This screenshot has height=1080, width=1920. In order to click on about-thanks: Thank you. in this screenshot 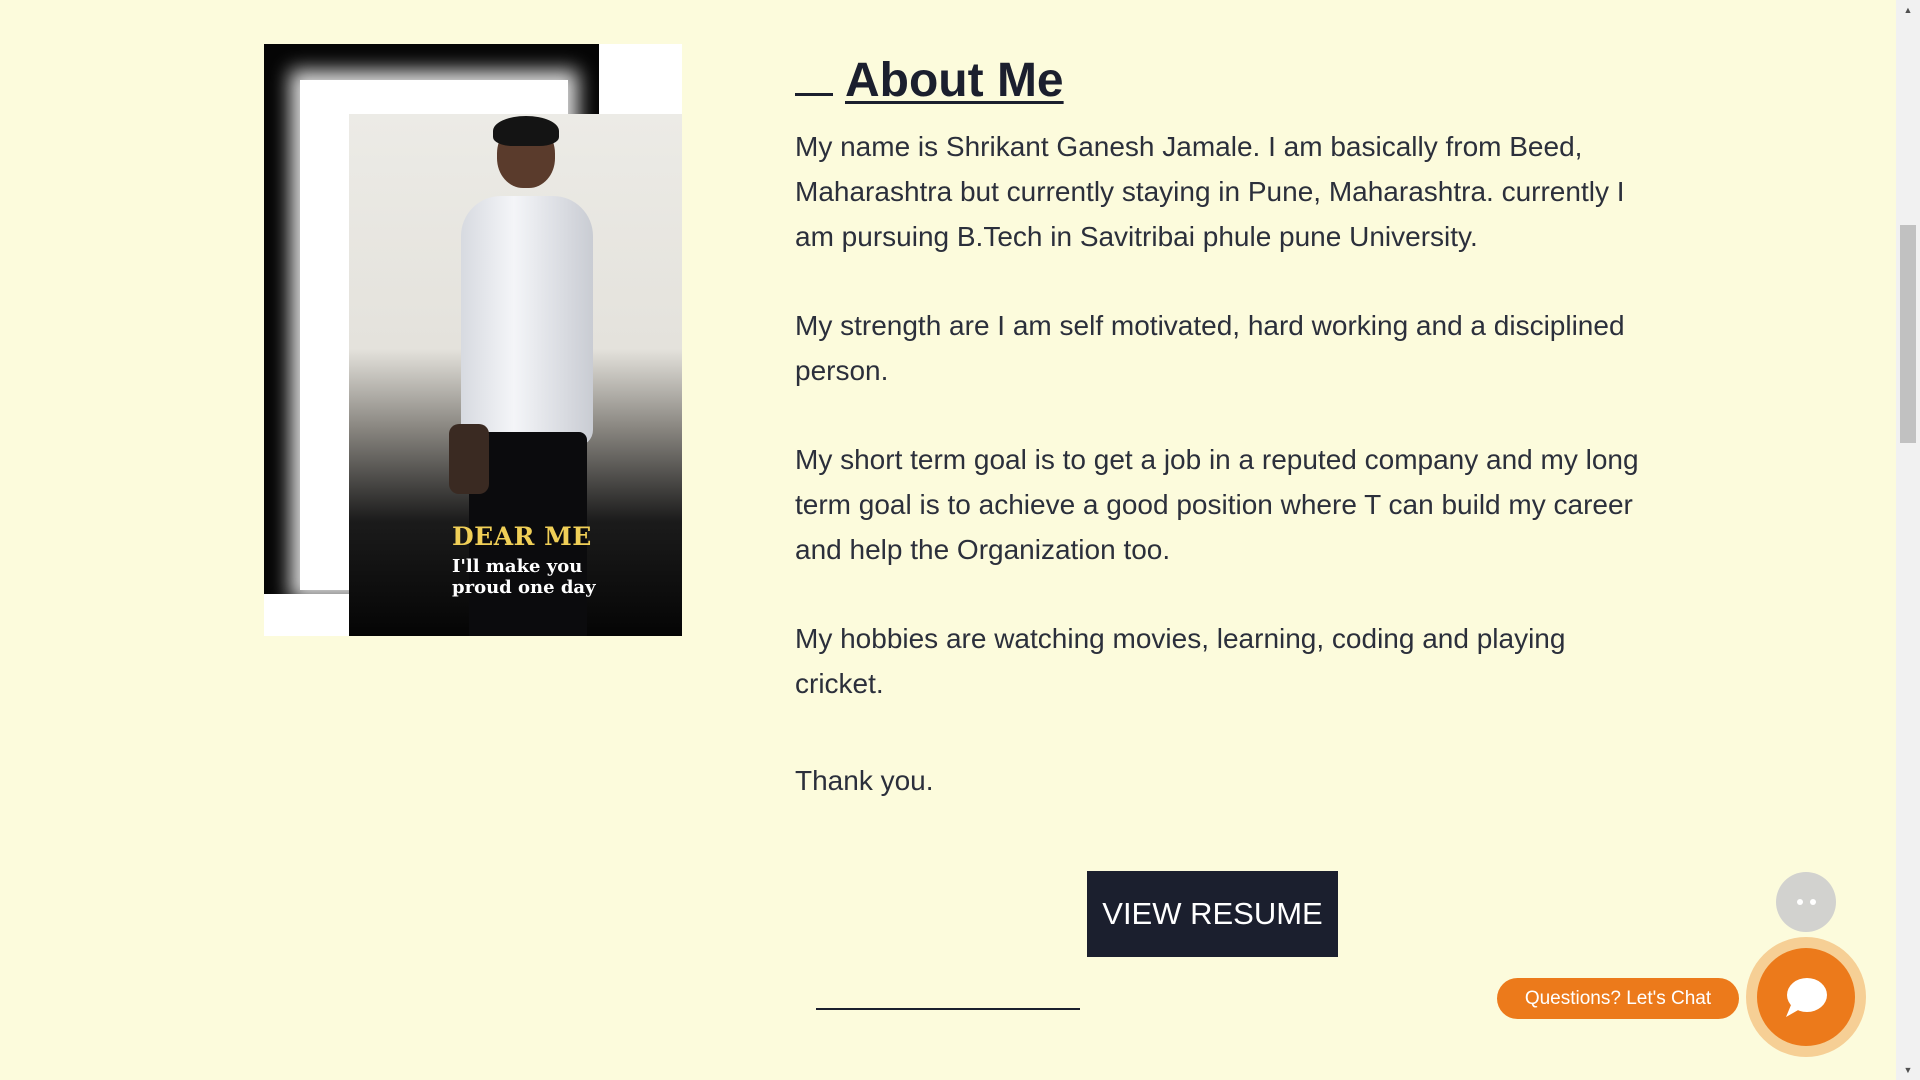, I will do `click(864, 780)`.